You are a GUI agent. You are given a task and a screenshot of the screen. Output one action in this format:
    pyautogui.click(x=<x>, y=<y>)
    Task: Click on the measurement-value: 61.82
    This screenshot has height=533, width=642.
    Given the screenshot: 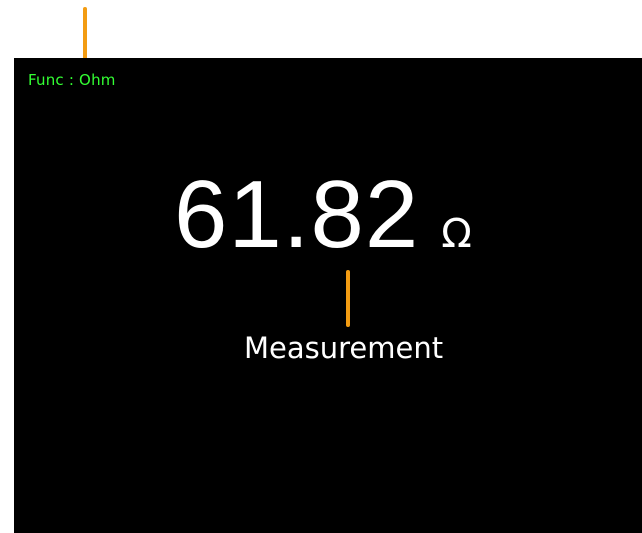 What is the action you would take?
    pyautogui.click(x=297, y=214)
    